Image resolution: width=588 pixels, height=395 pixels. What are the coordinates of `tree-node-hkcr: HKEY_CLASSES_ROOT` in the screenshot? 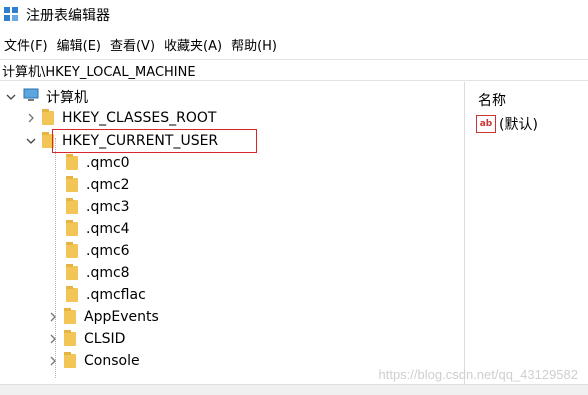 It's located at (120, 117).